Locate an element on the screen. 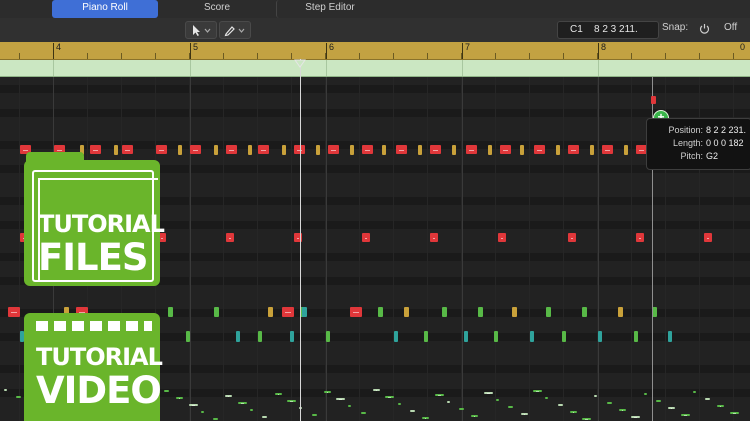  pointer-tool-menu is located at coordinates (201, 30).